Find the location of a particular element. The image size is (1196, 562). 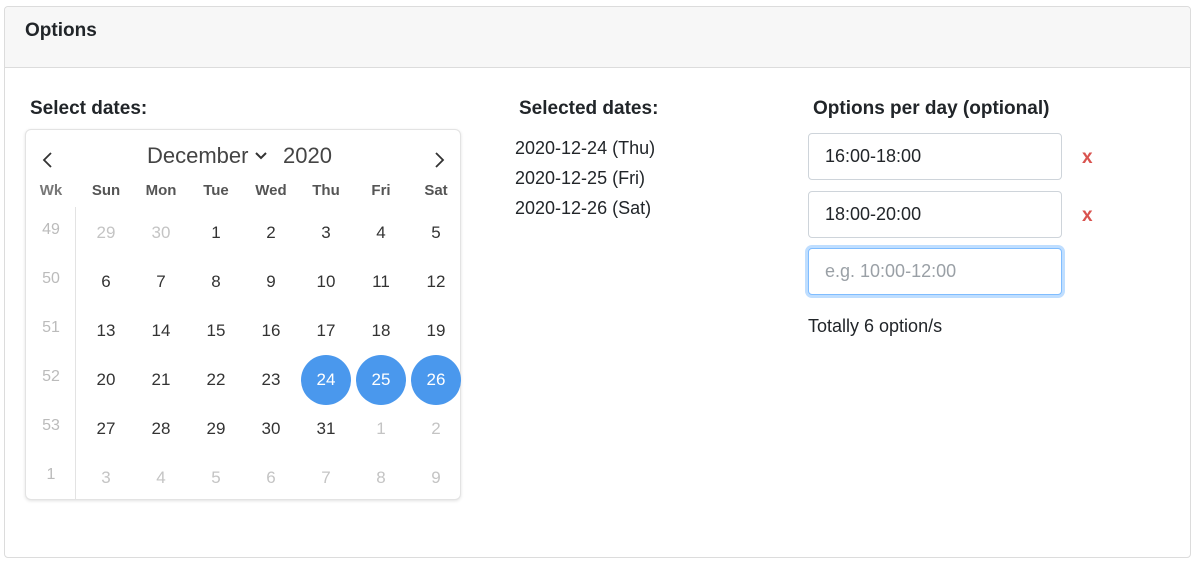

calendar-day: 11 is located at coordinates (381, 282).